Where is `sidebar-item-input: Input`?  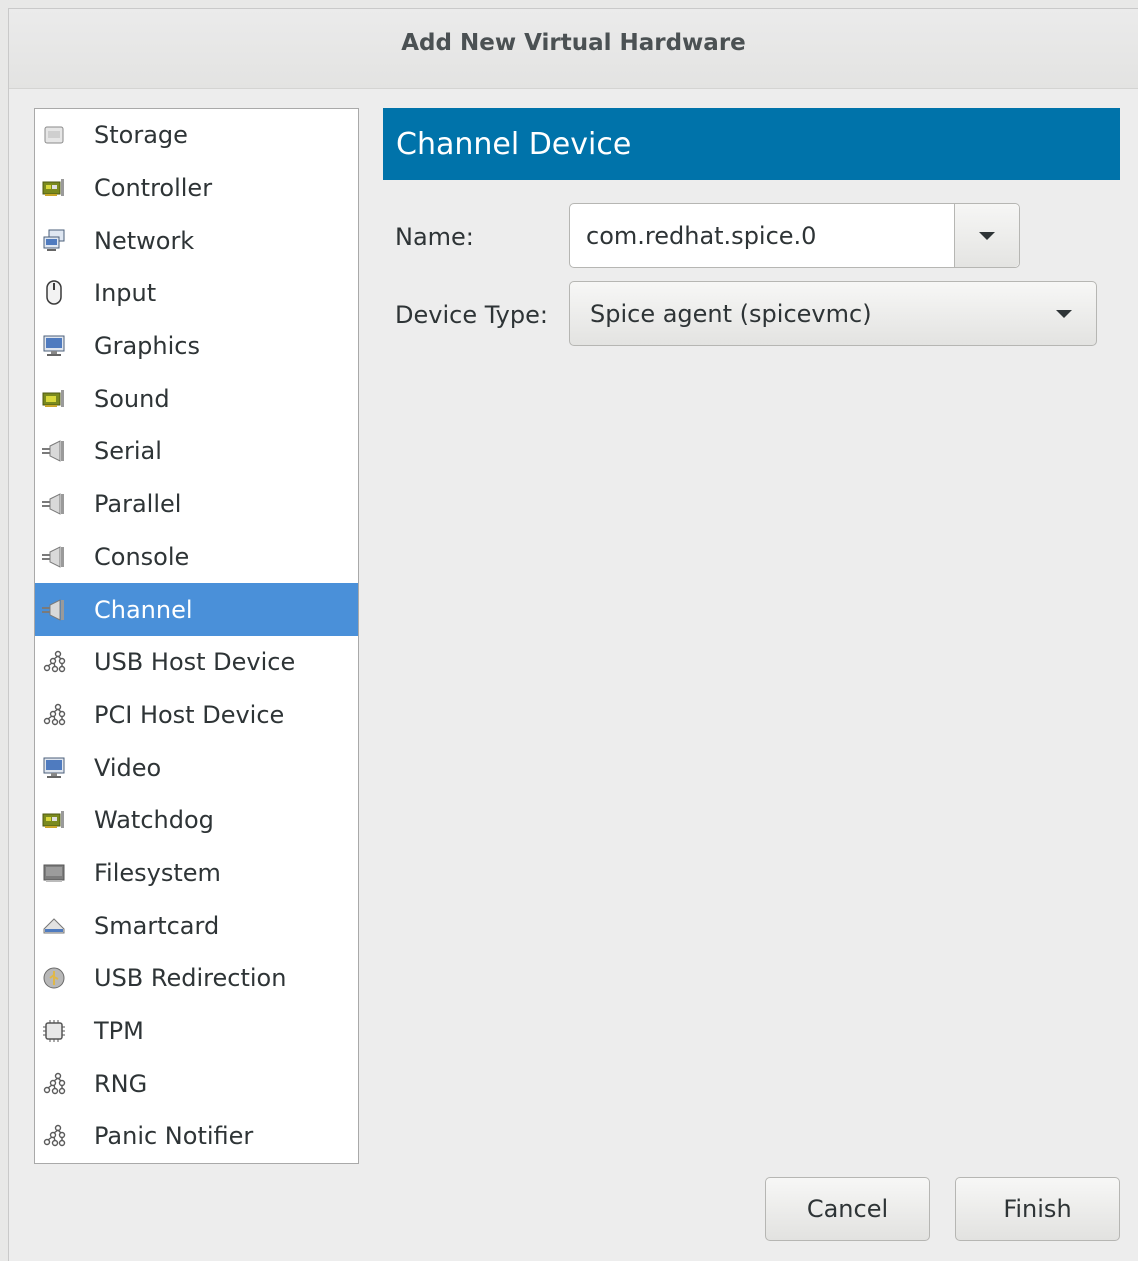
sidebar-item-input: Input is located at coordinates (196, 293).